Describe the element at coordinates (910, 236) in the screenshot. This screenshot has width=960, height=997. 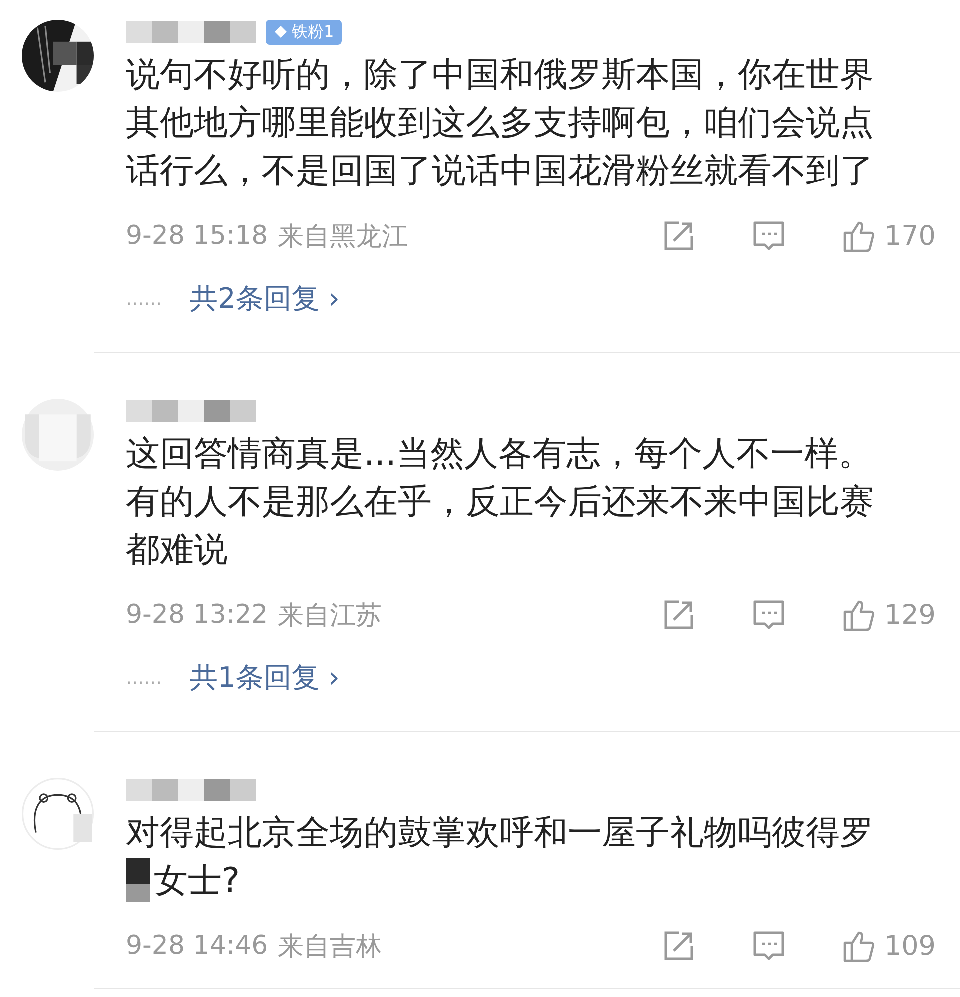
I see `like-count: 170` at that location.